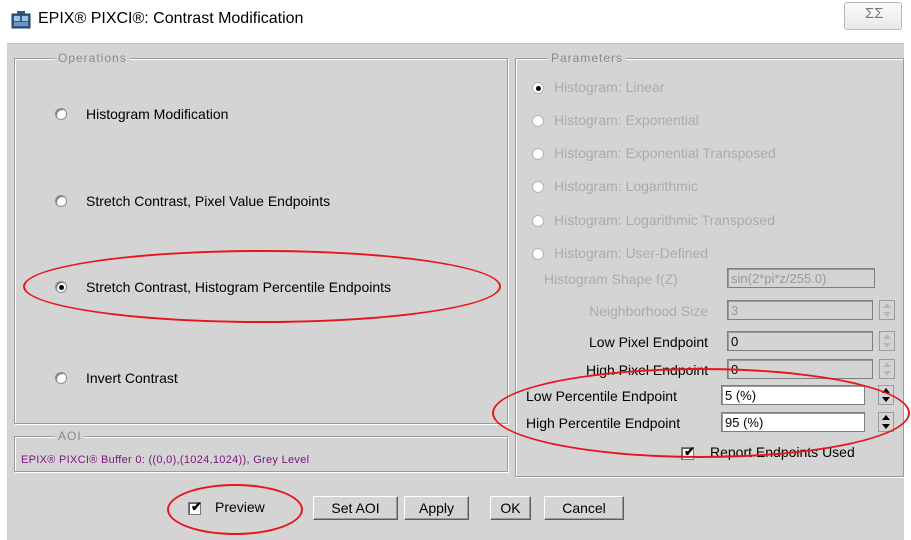 Image resolution: width=911 pixels, height=540 pixels. I want to click on high-pixel-endpoint-field: 0, so click(800, 369).